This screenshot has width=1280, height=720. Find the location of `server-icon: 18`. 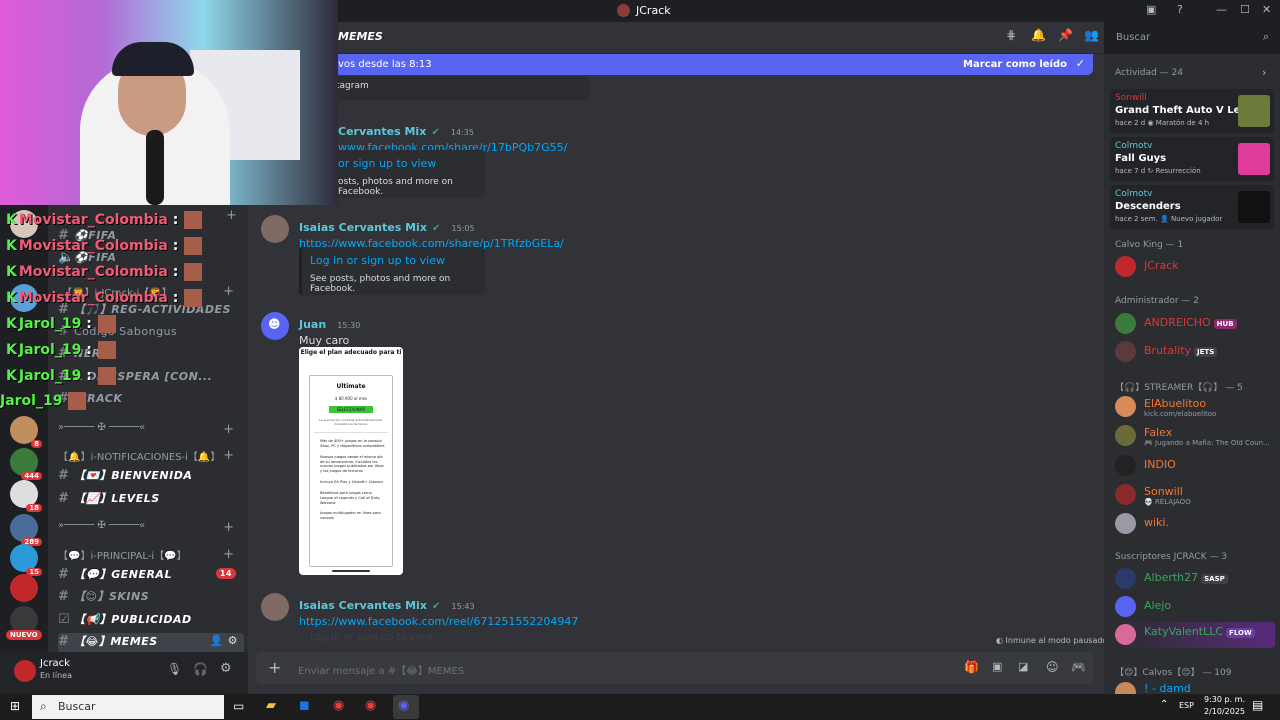

server-icon: 18 is located at coordinates (26, 496).